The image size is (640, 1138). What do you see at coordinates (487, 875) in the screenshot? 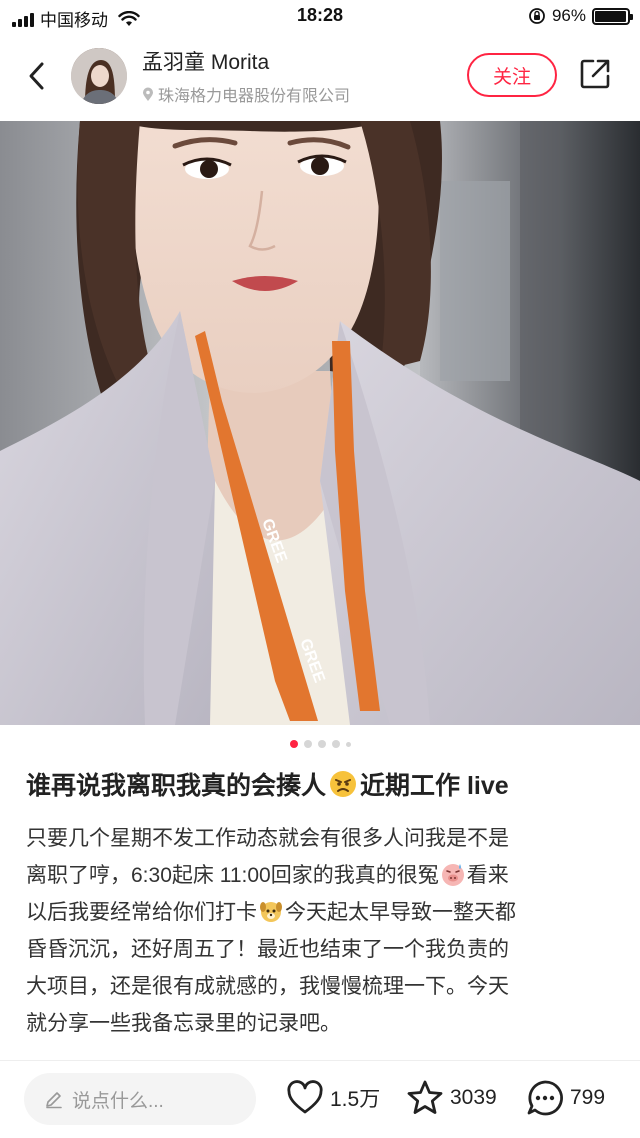
I see `post-body-text: 看来` at bounding box center [487, 875].